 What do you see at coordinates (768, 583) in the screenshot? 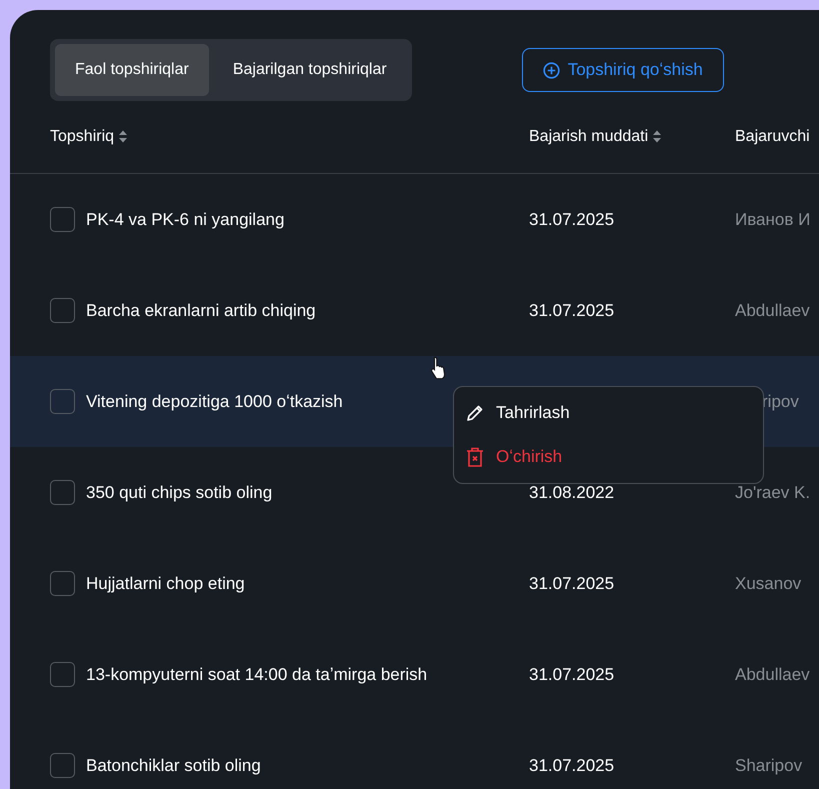
I see `assignee-name: Xusanov` at bounding box center [768, 583].